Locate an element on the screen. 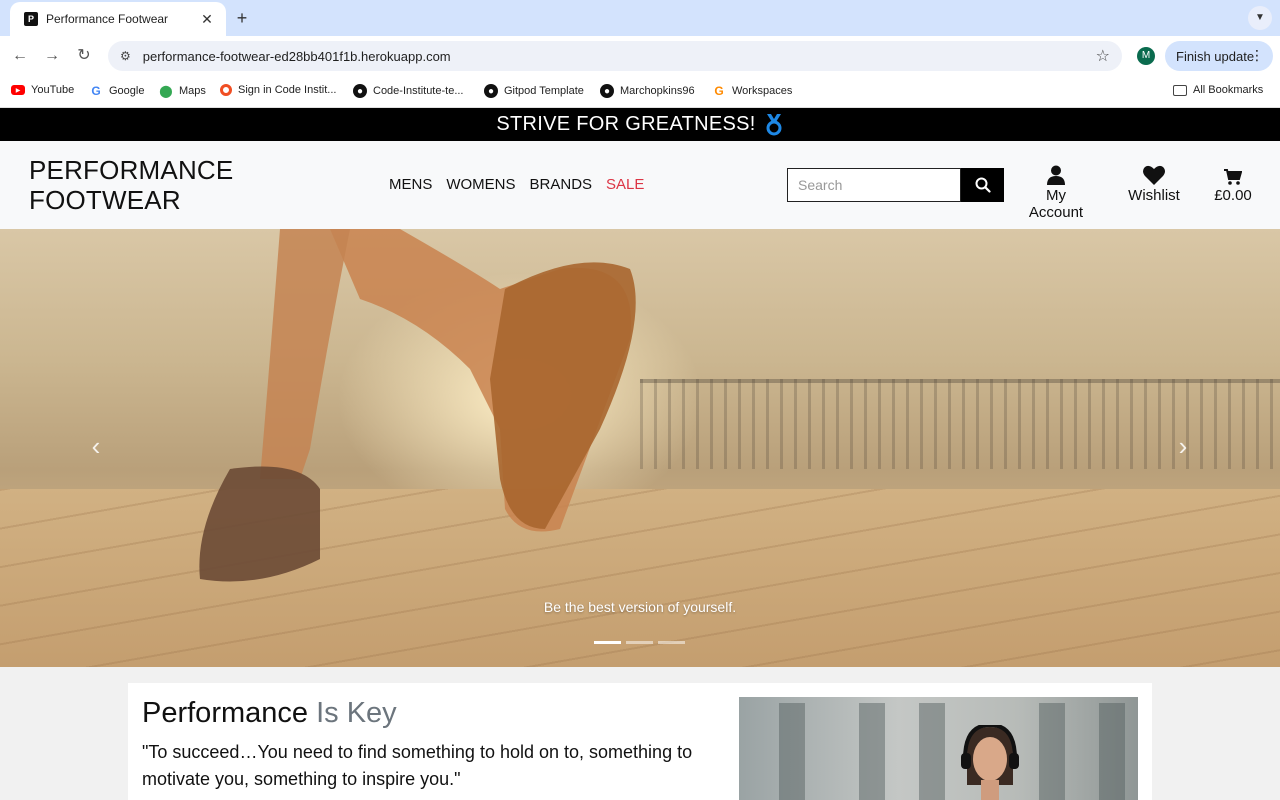  section-heading: Performance Is Key is located at coordinates (269, 713).